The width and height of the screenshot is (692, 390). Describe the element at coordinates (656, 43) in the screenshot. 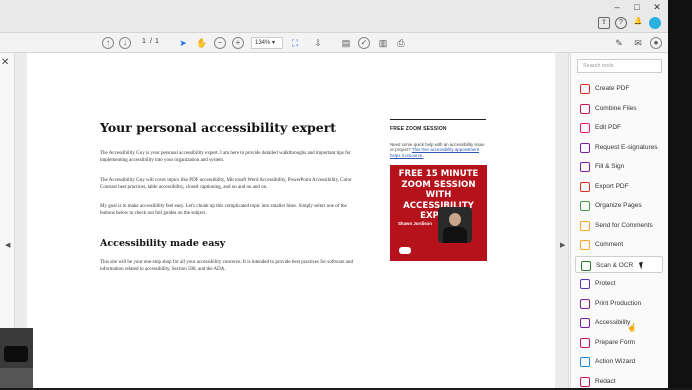

I see `account-small-icon: ●` at that location.